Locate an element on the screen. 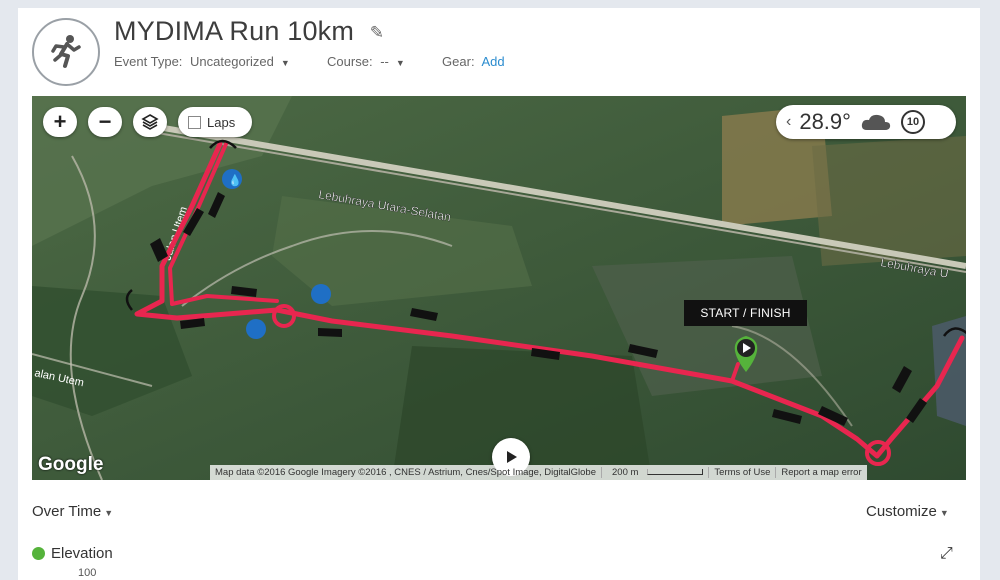  over-time-dropdown: Over Time ▼ is located at coordinates (72, 511).